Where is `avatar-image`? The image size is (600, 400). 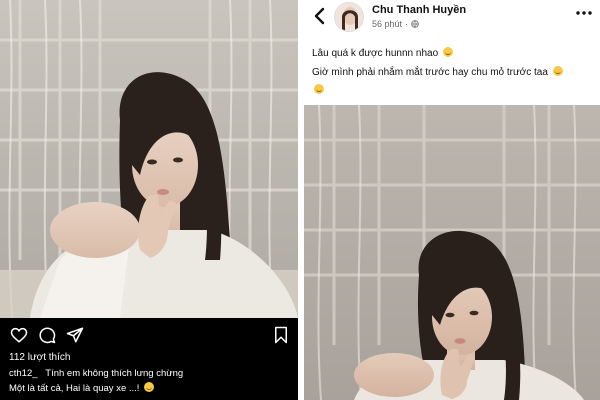
avatar-image is located at coordinates (349, 17).